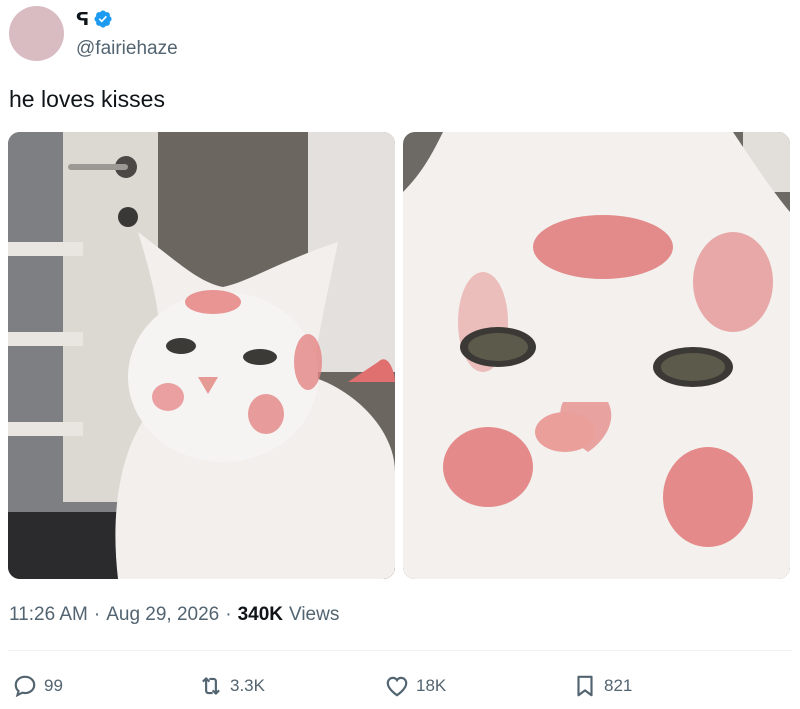 The image size is (800, 709). I want to click on heart-icon, so click(397, 686).